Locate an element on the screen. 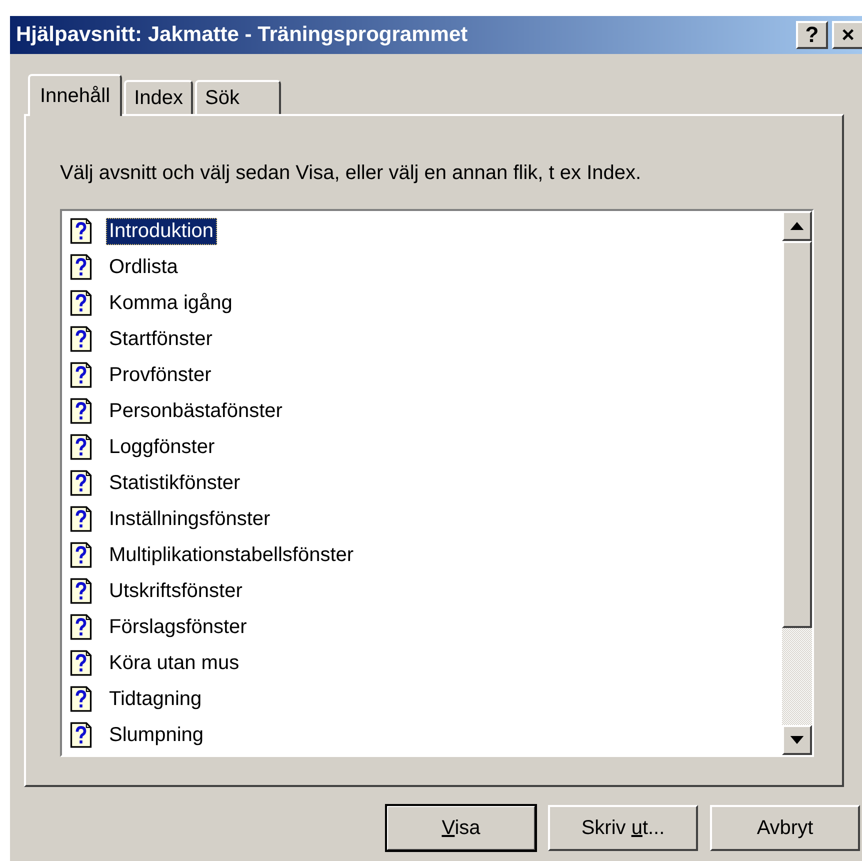 The width and height of the screenshot is (862, 861). scroll-down-button is located at coordinates (797, 740).